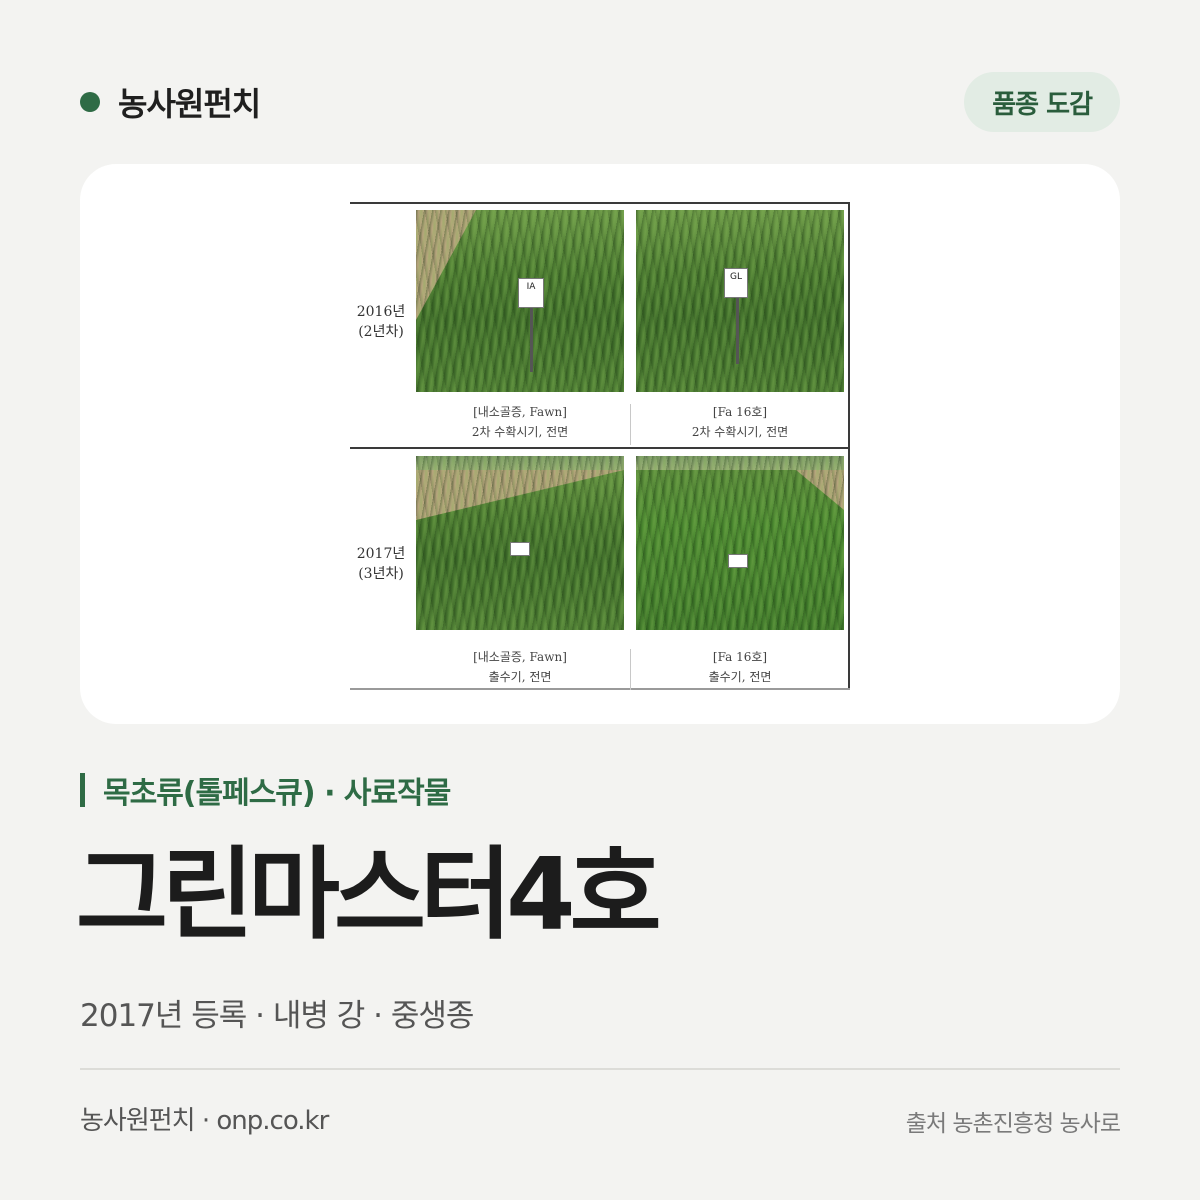 The height and width of the screenshot is (1200, 1200). Describe the element at coordinates (1013, 1124) in the screenshot. I see `footer-source: 출처 농촌진흥청 농사로` at that location.